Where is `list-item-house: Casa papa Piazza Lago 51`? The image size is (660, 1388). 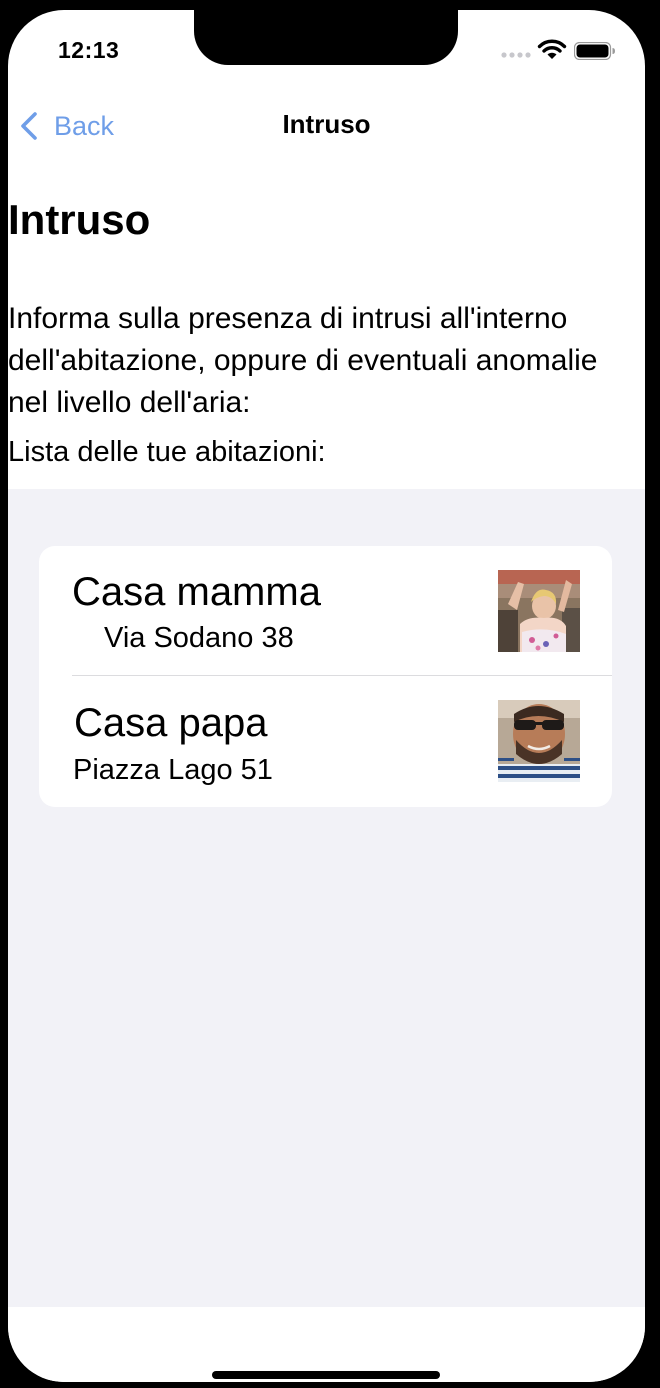
list-item-house: Casa papa Piazza Lago 51 is located at coordinates (325, 741).